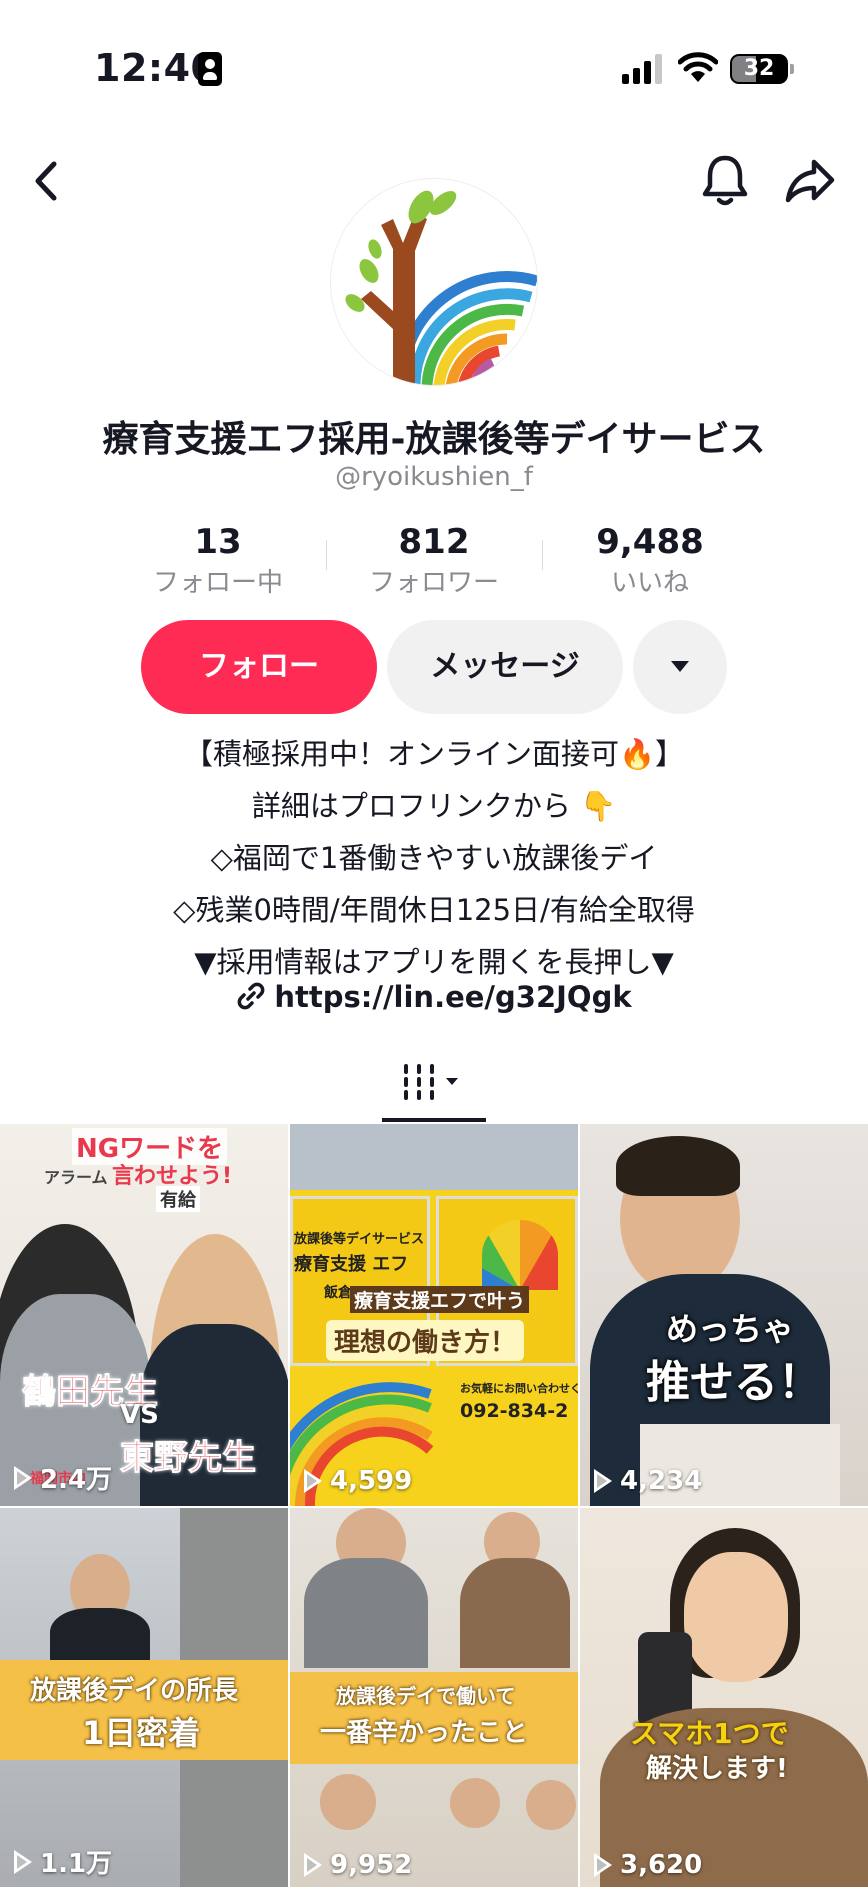  I want to click on follow-button: フォロー, so click(259, 667).